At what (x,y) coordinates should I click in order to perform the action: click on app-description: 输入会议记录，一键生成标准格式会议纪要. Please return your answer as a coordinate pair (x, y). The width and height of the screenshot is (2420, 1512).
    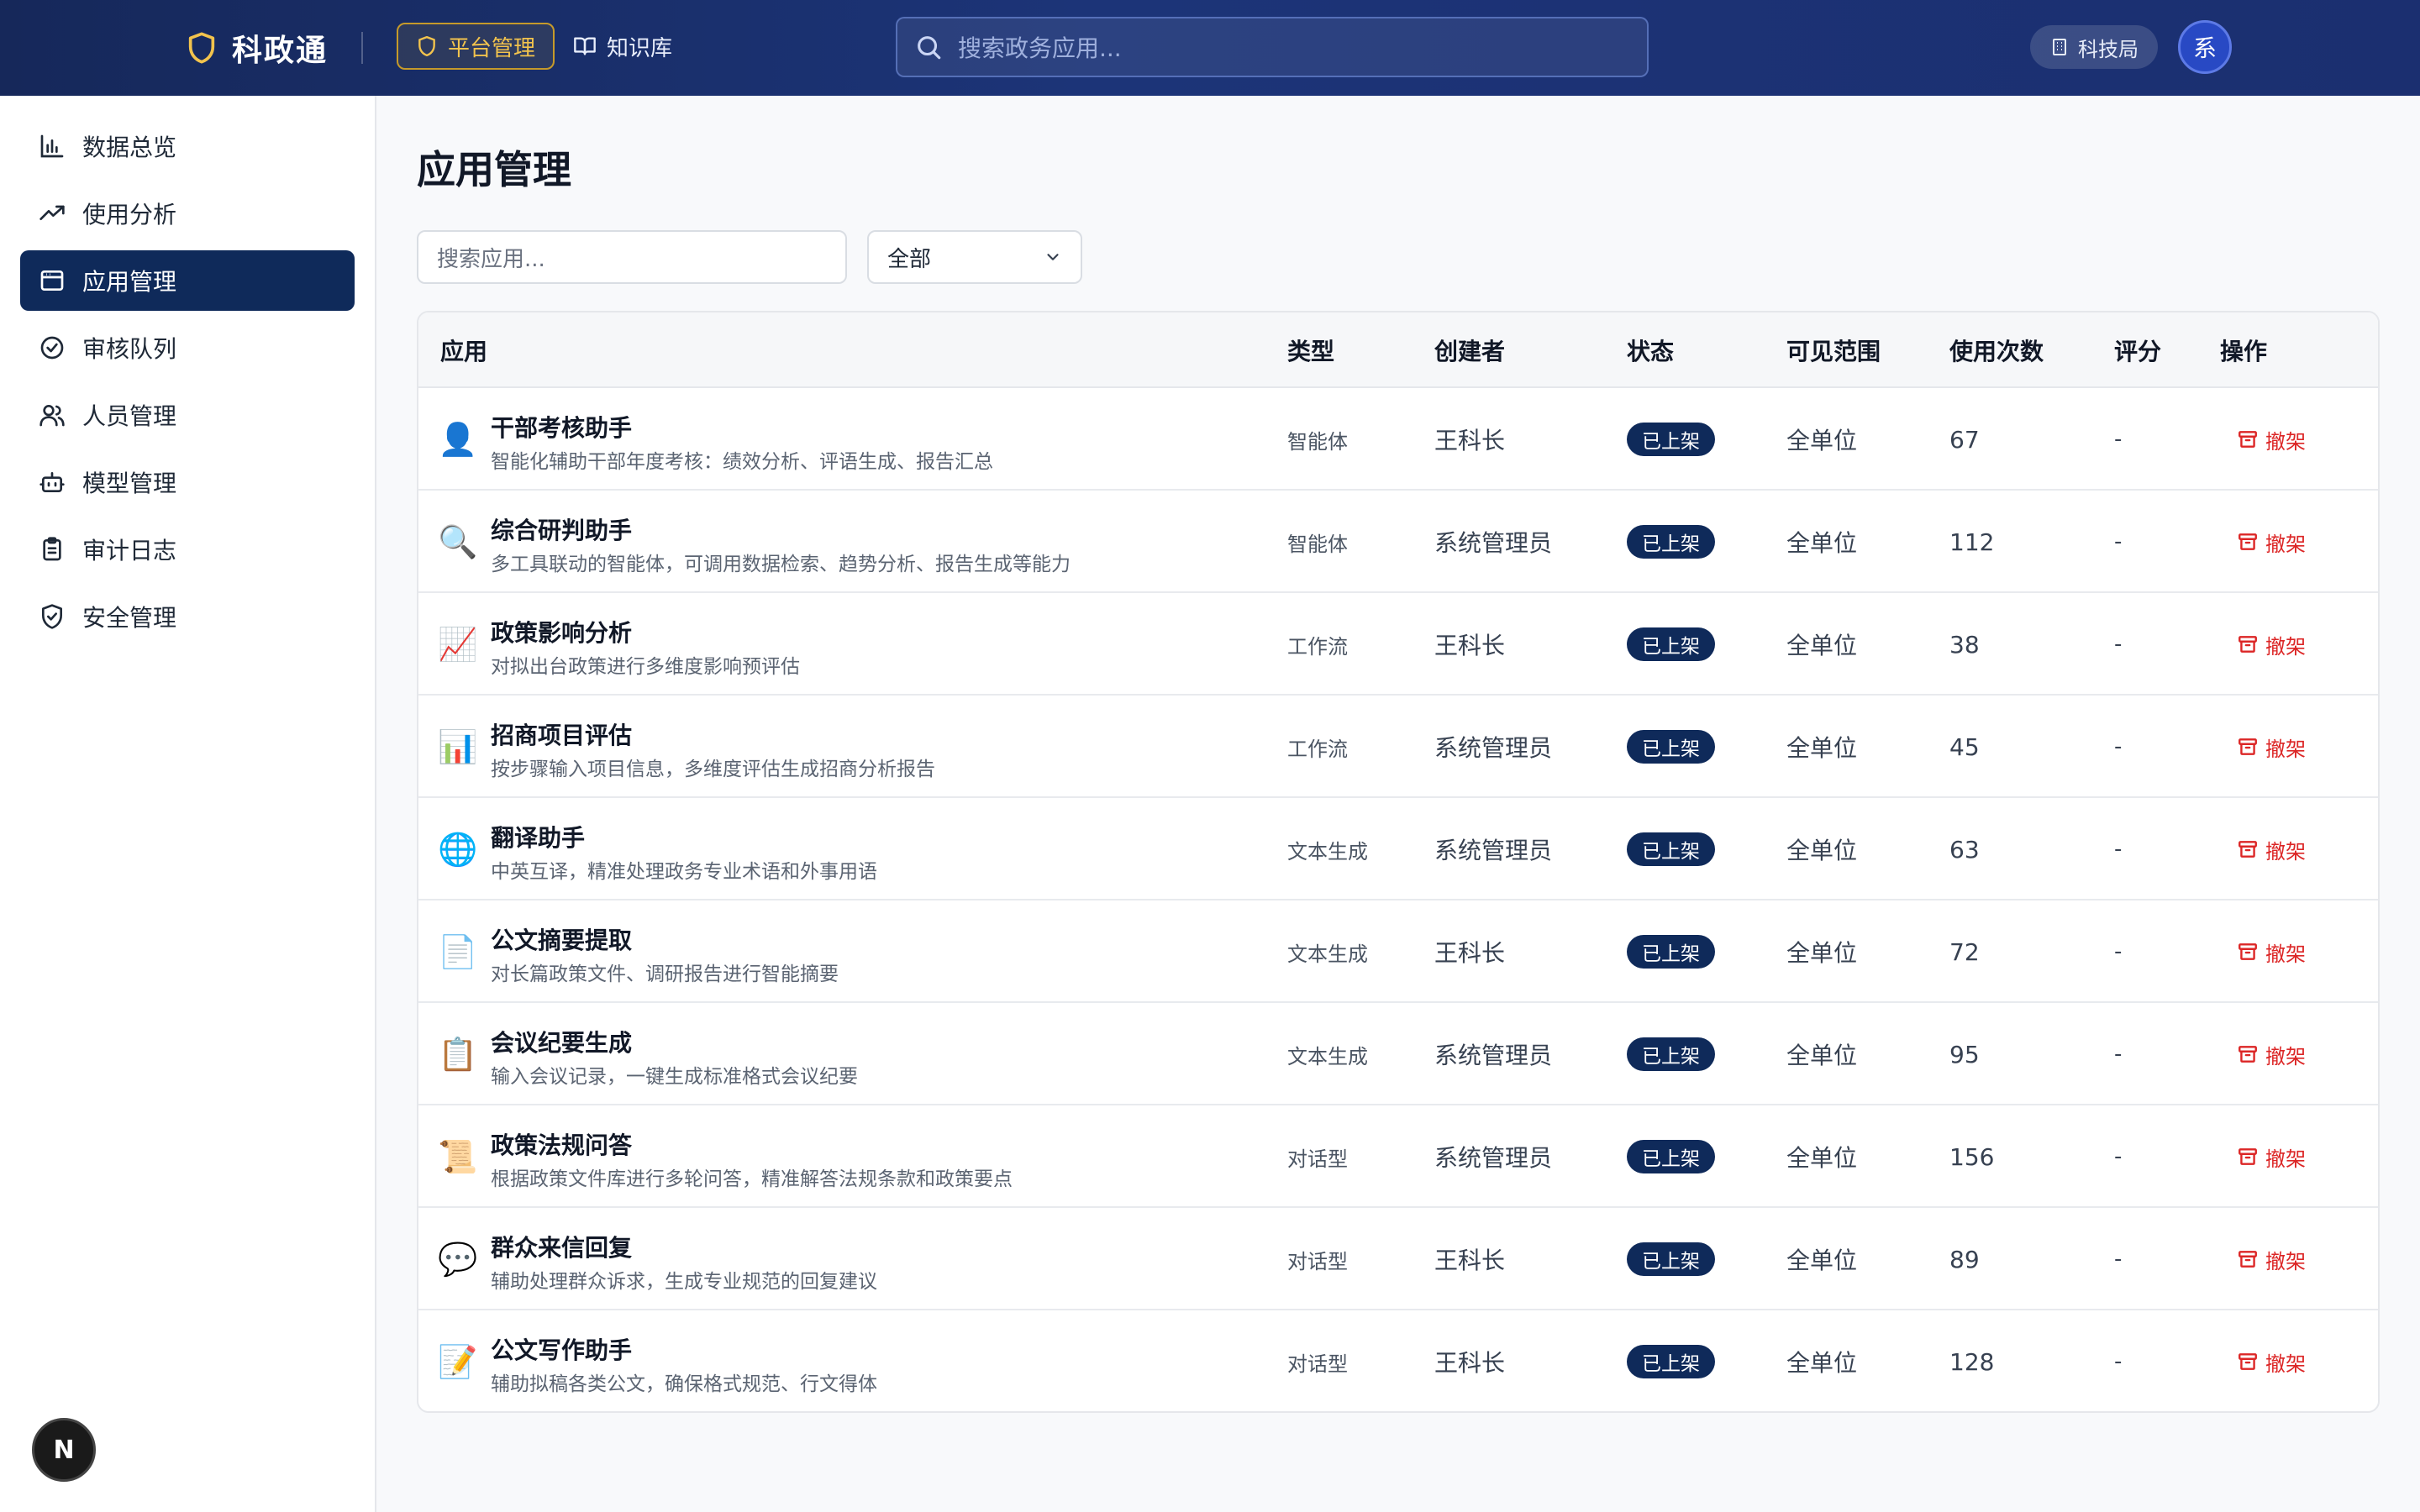
    Looking at the image, I should click on (674, 1077).